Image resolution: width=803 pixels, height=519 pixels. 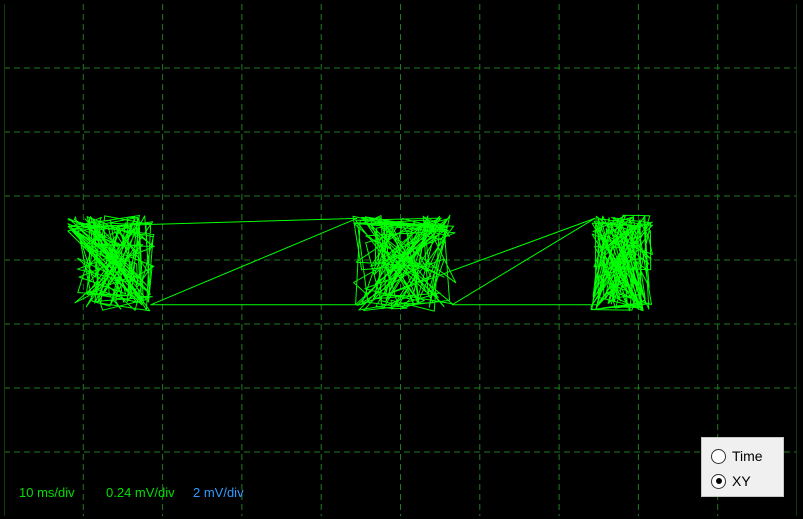 What do you see at coordinates (47, 492) in the screenshot?
I see `timebase-readout: 10 ms/div` at bounding box center [47, 492].